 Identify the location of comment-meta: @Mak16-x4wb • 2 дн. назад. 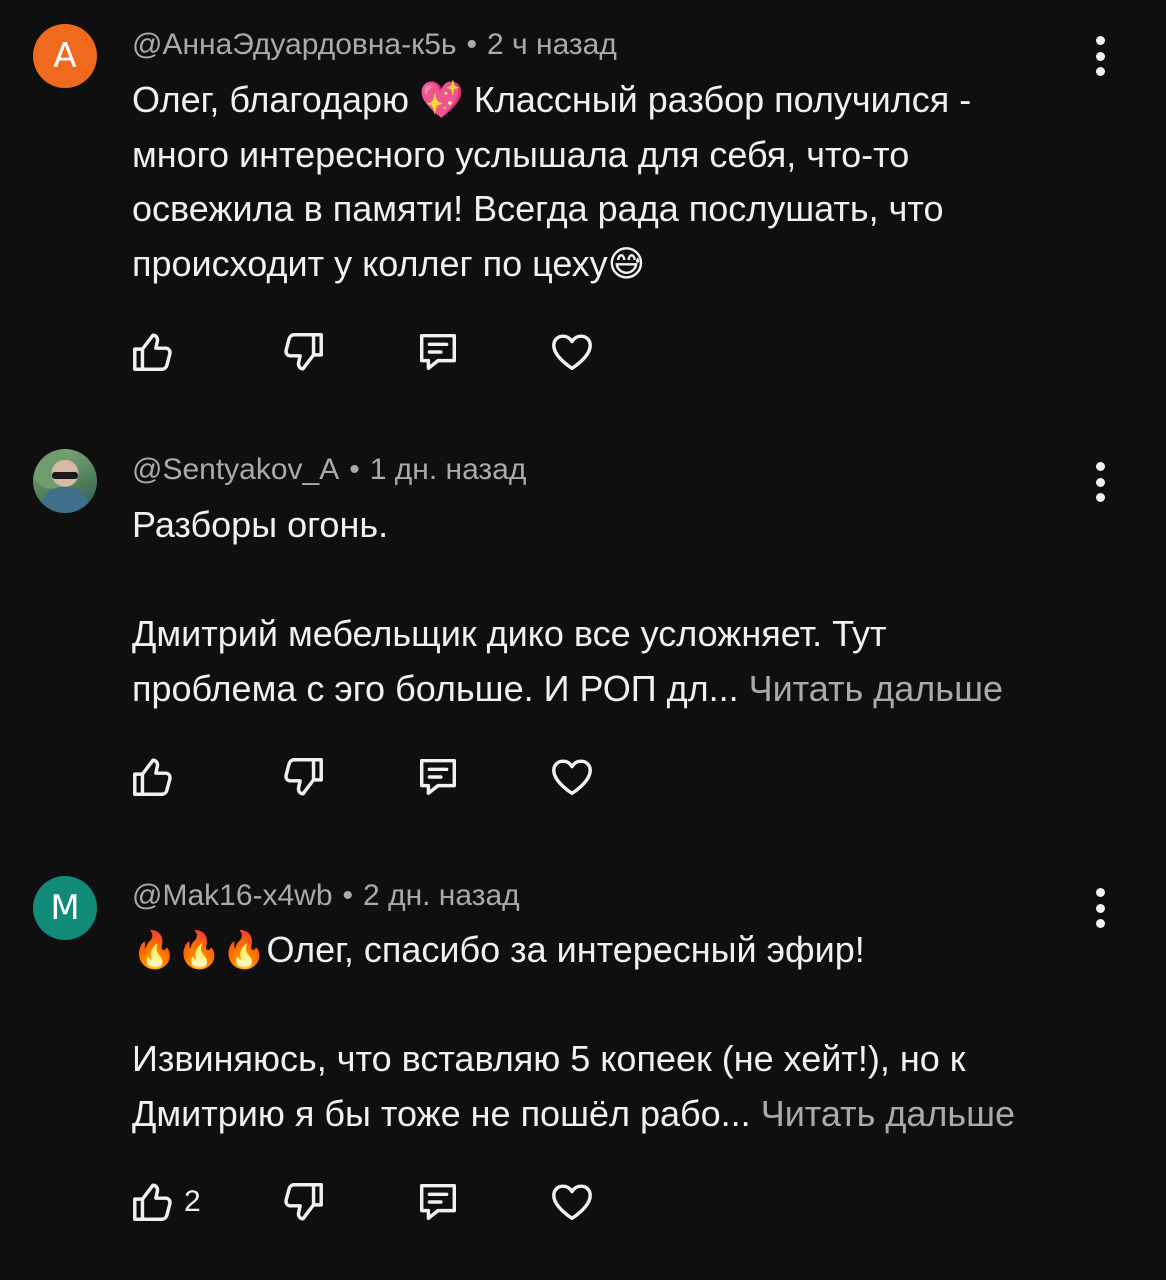
(326, 896).